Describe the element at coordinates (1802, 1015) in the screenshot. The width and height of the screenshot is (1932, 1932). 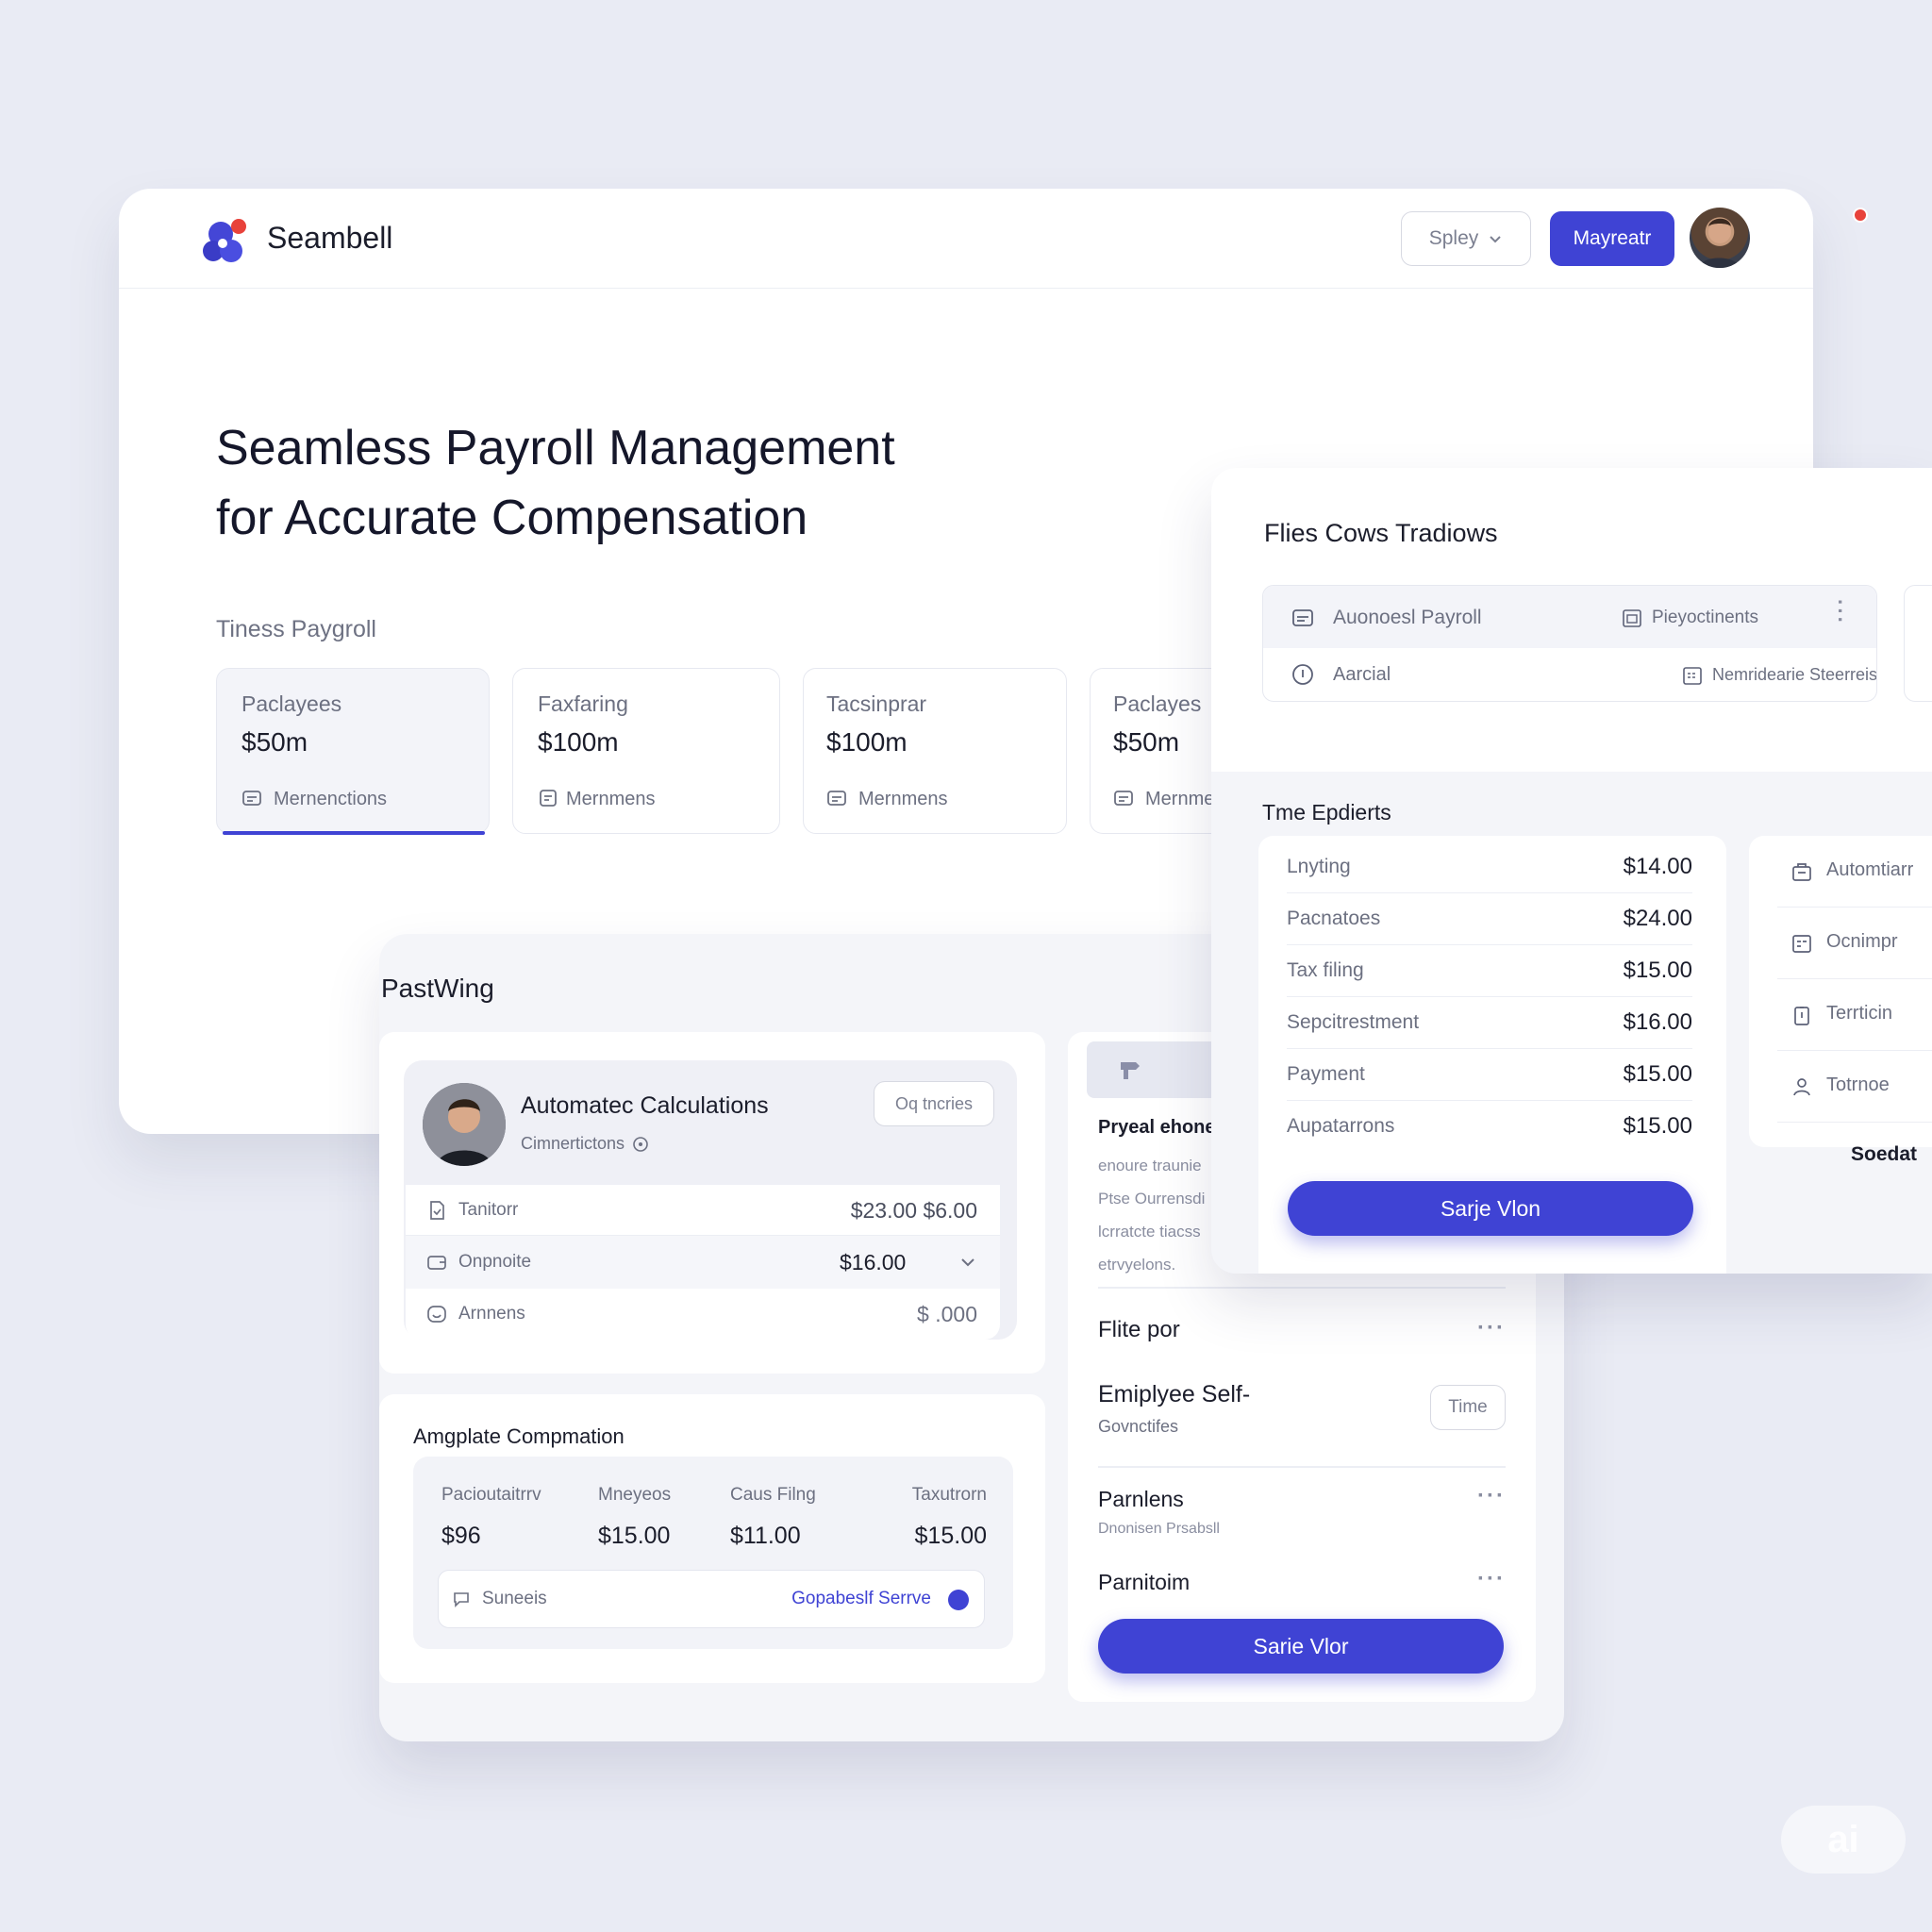
I see `clipboard-icon` at that location.